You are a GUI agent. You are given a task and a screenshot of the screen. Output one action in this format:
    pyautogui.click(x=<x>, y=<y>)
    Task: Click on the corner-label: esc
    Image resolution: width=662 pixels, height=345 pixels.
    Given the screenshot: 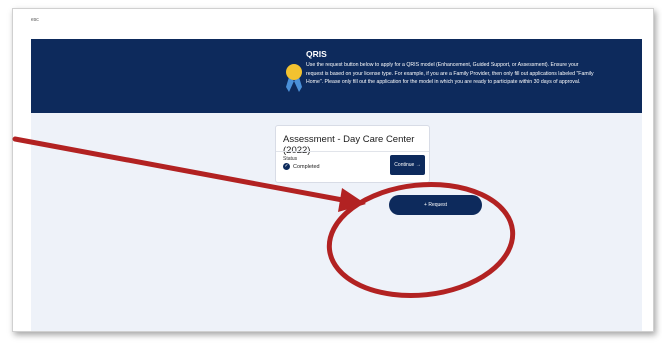 What is the action you would take?
    pyautogui.click(x=35, y=20)
    